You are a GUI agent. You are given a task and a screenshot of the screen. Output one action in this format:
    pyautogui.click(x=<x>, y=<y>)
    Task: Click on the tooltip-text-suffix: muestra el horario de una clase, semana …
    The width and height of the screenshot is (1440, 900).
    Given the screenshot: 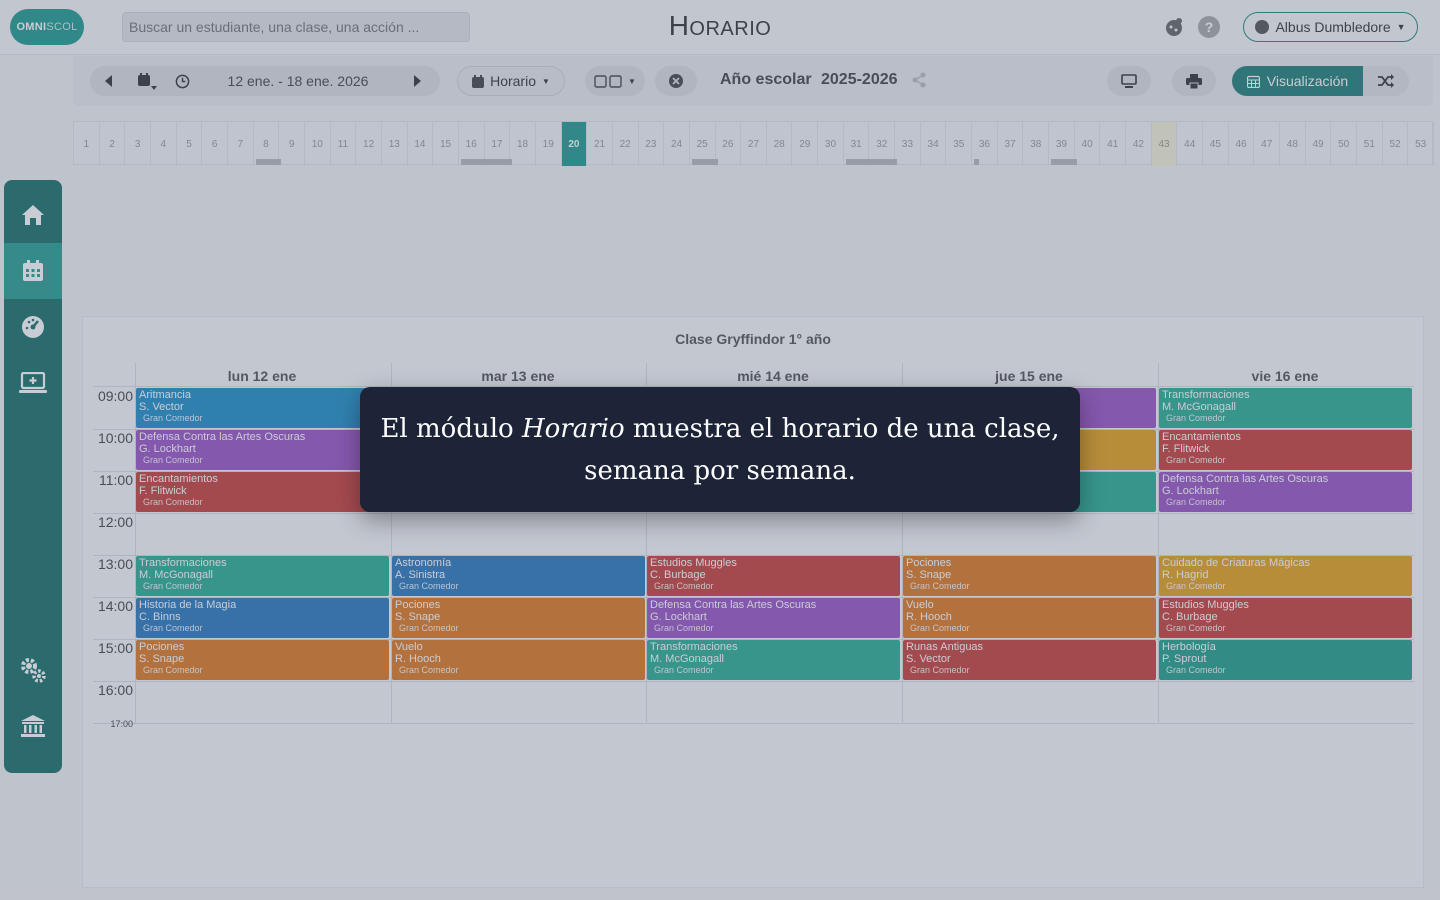 What is the action you would take?
    pyautogui.click(x=822, y=450)
    